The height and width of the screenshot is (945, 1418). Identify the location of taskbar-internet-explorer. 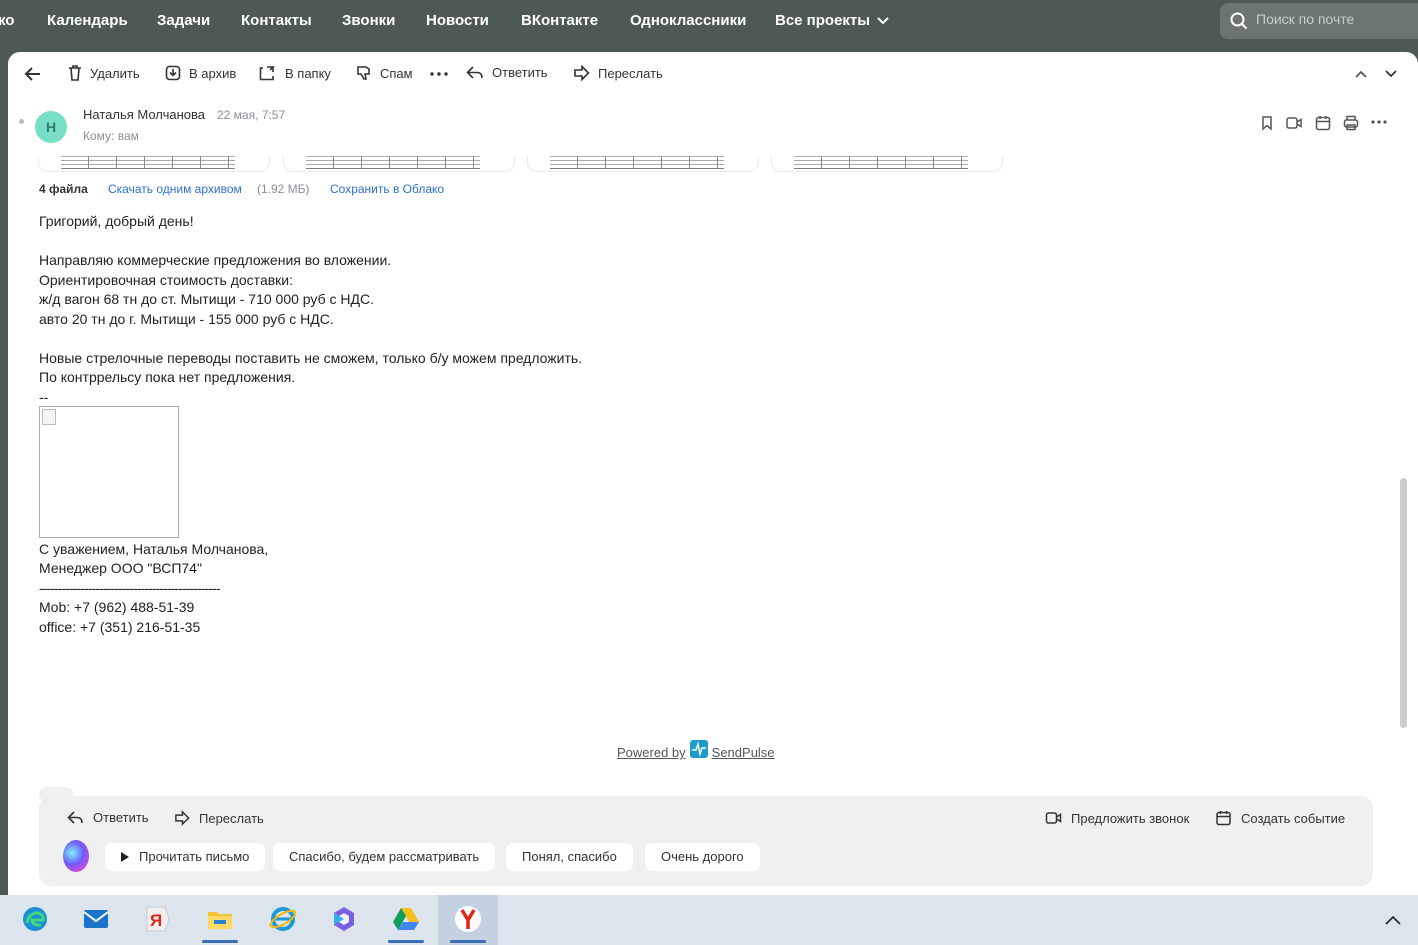
(283, 920).